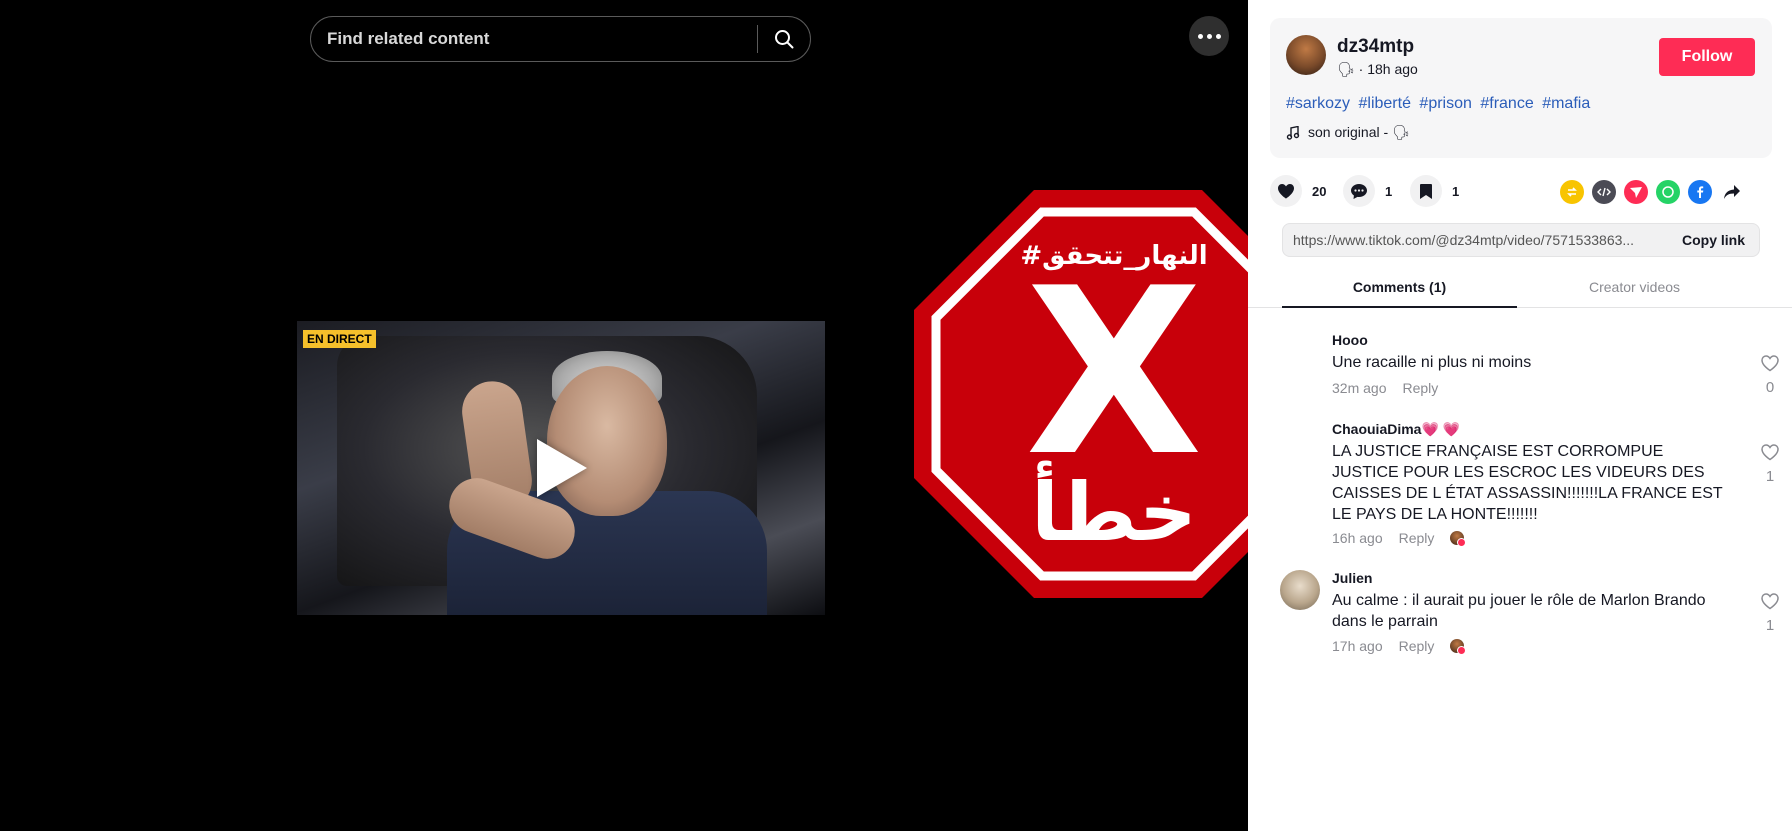  I want to click on music-label: son original - 🗣, so click(1359, 132).